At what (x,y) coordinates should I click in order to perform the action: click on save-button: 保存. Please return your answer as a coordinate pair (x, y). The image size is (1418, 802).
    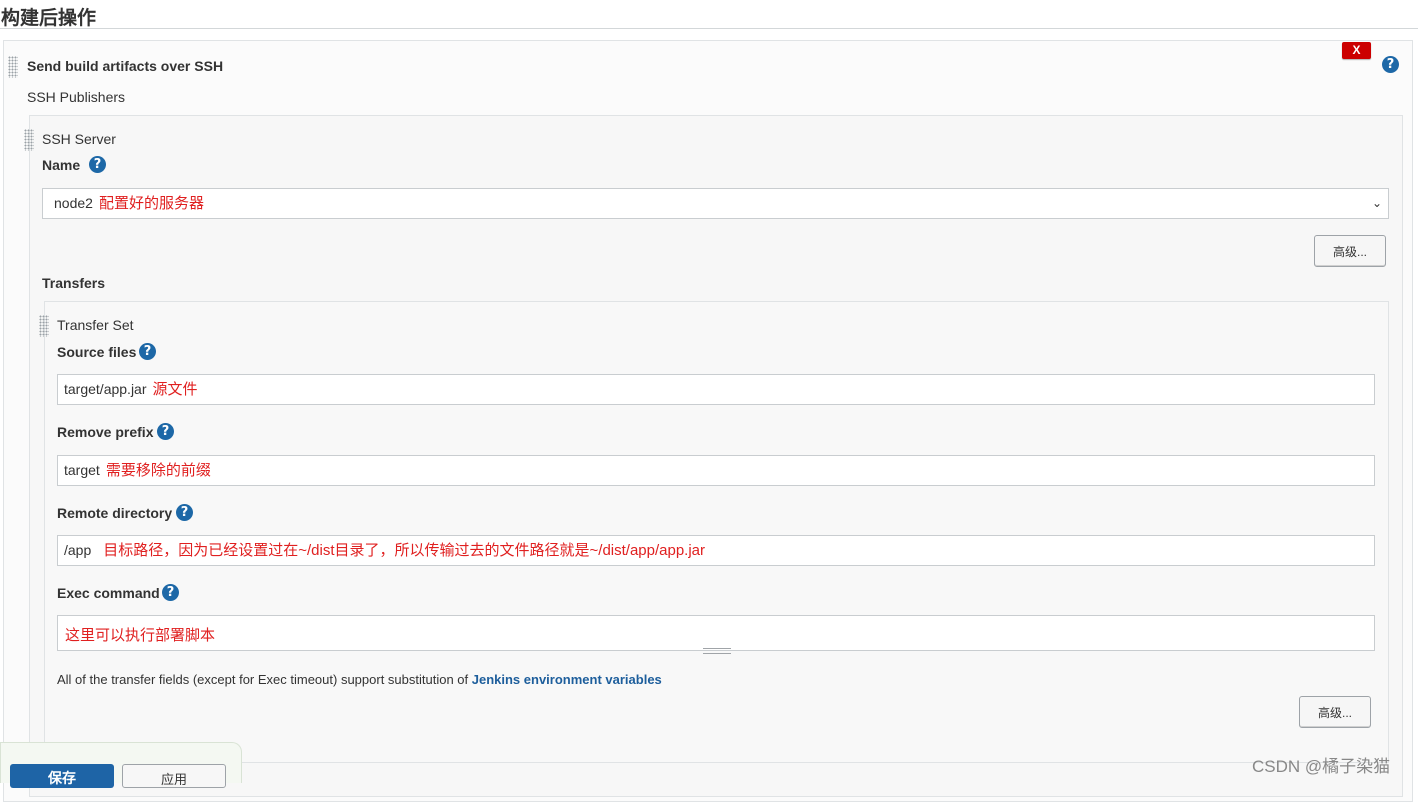
    Looking at the image, I should click on (62, 776).